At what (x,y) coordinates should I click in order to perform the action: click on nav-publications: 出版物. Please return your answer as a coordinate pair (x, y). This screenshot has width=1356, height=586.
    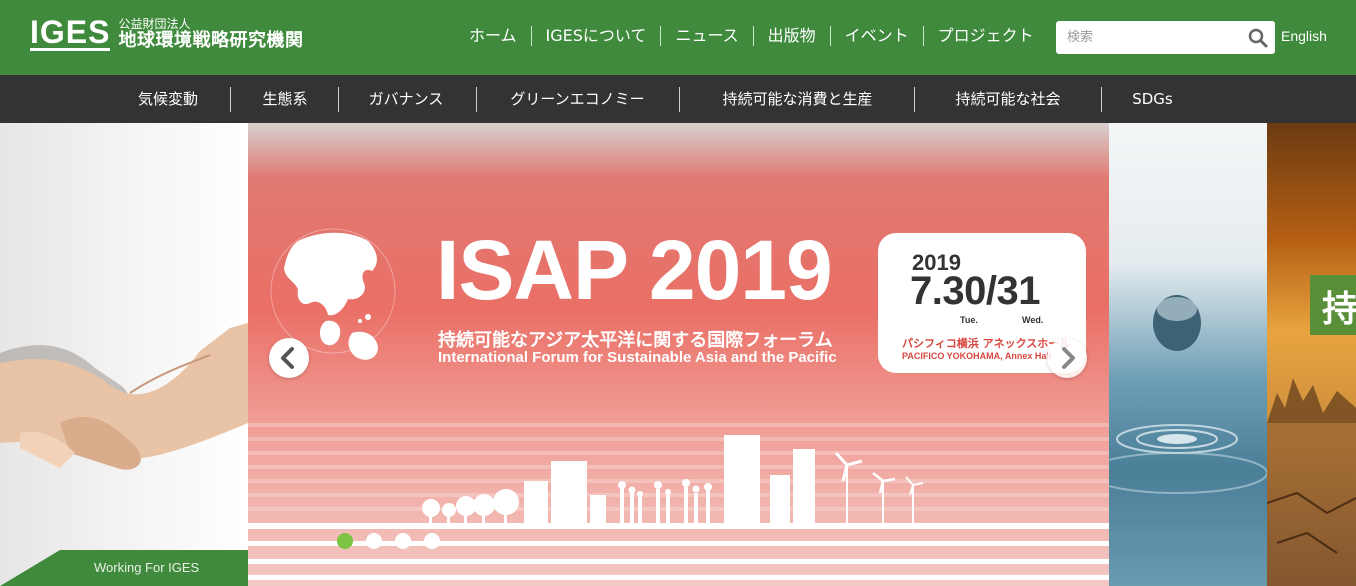
    Looking at the image, I should click on (792, 36).